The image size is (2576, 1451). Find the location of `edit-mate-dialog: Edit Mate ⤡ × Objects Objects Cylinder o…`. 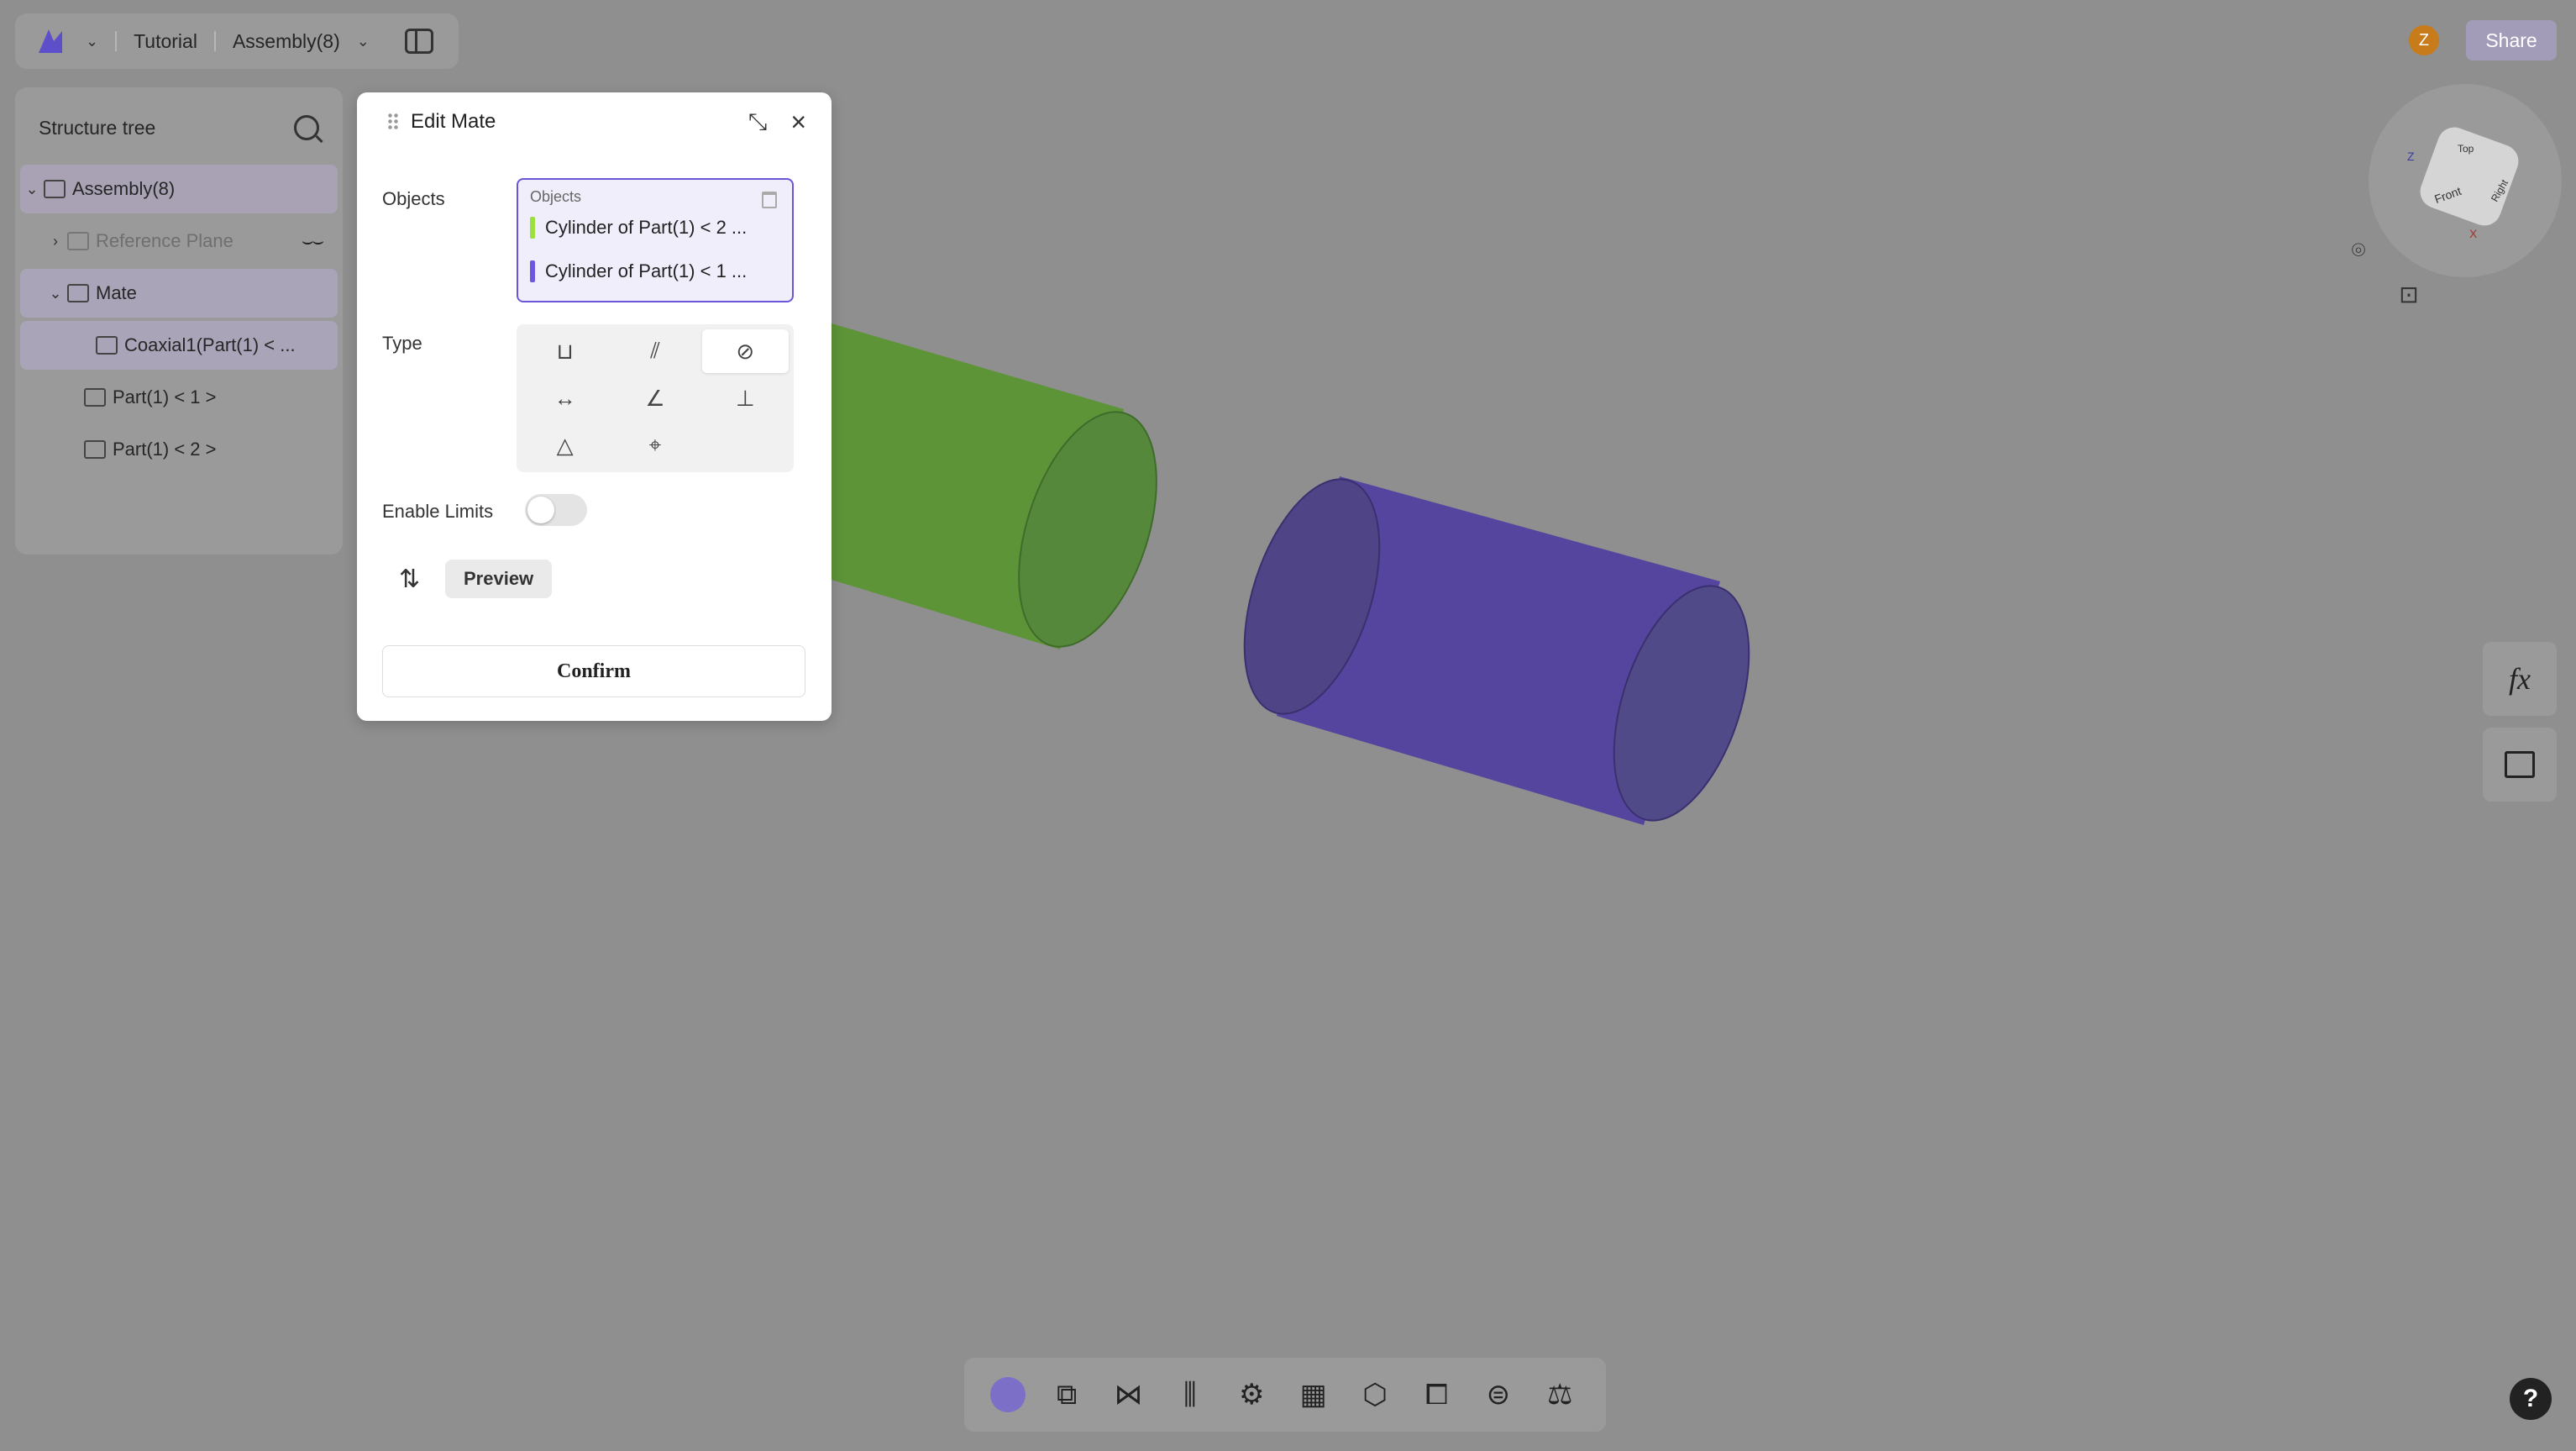

edit-mate-dialog: Edit Mate ⤡ × Objects Objects Cylinder o… is located at coordinates (594, 406).